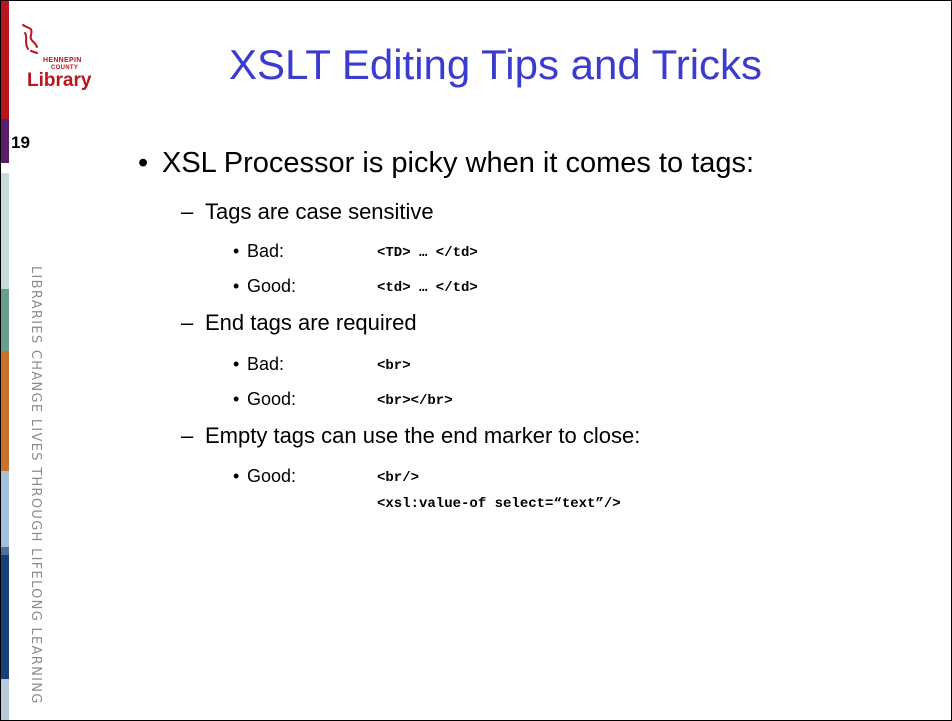 The image size is (952, 721). I want to click on code-snippet: <br/>, so click(398, 478).